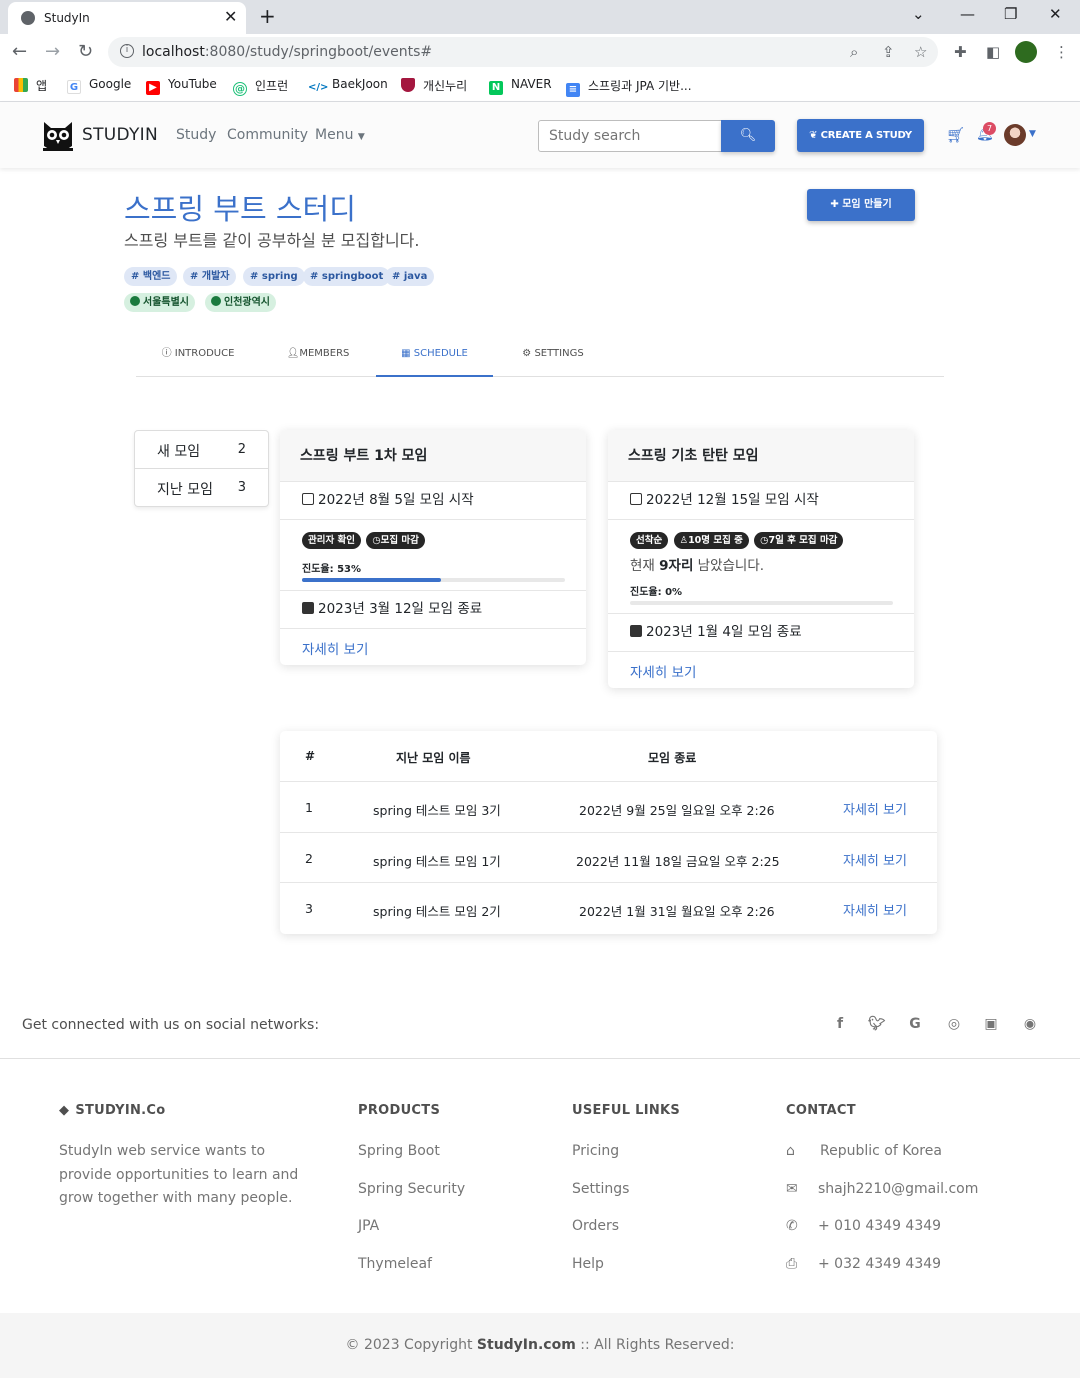  I want to click on share-icon: ⇪, so click(888, 52).